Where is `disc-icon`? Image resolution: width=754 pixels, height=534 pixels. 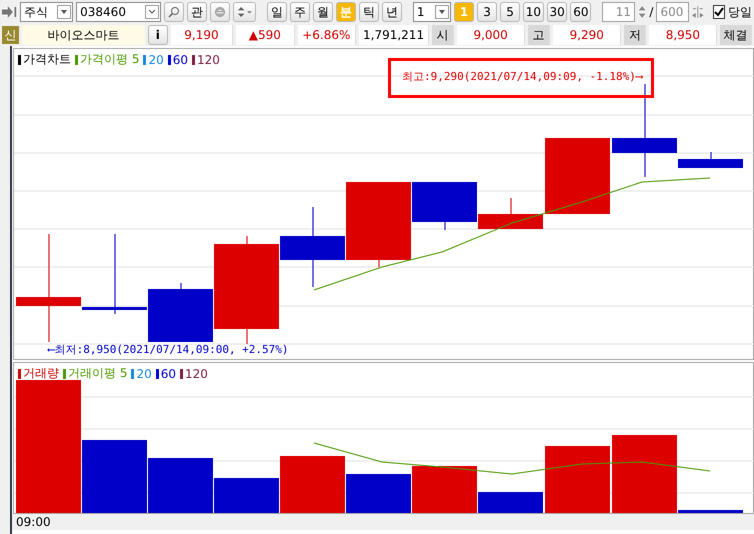 disc-icon is located at coordinates (220, 12).